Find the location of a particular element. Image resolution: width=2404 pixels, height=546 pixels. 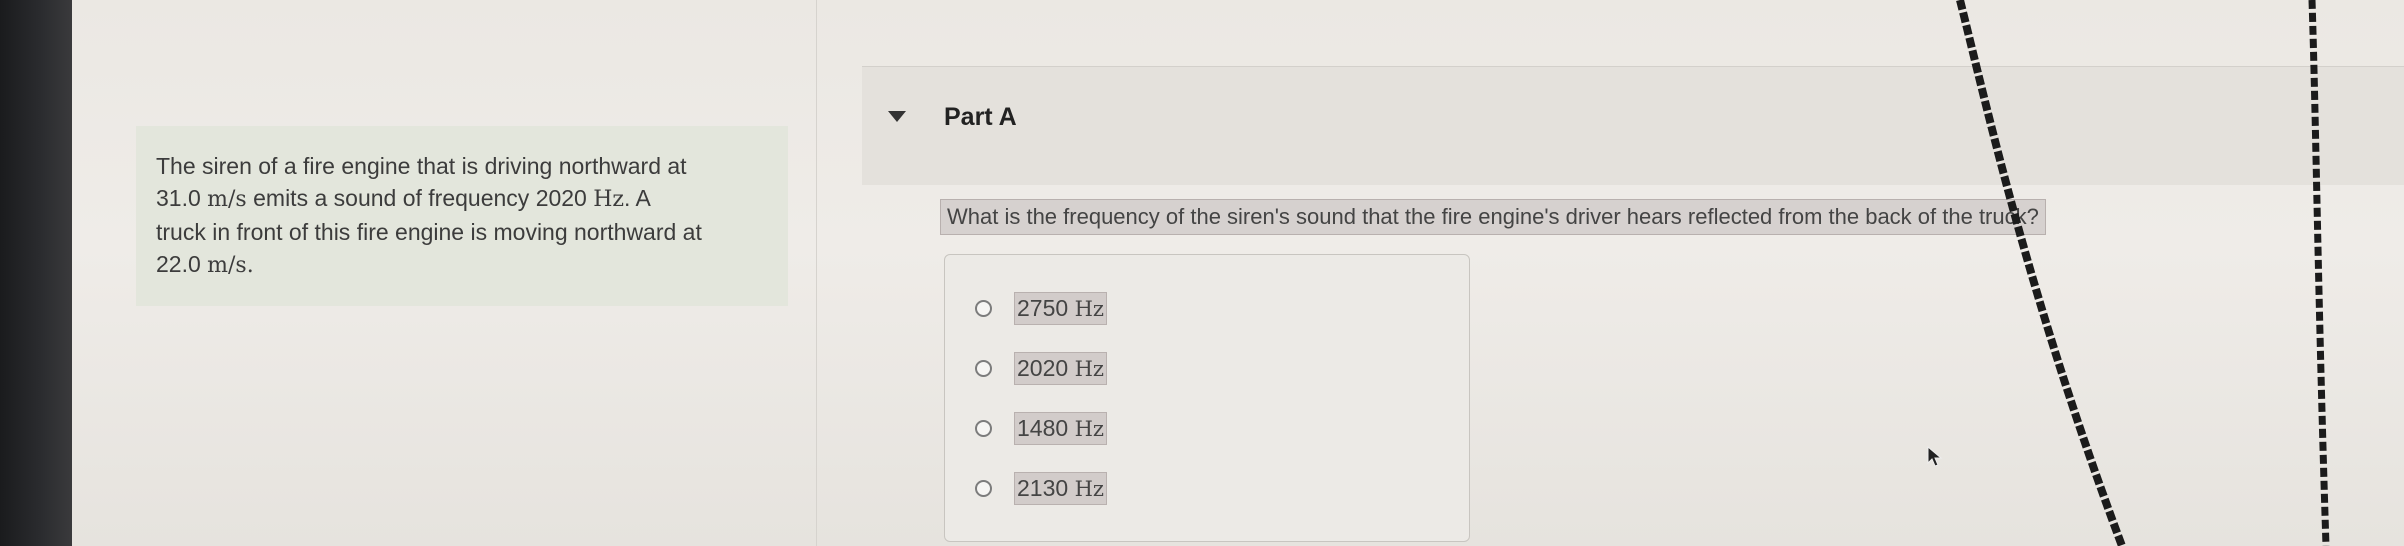

part-a-header: Part A is located at coordinates (1633, 125).